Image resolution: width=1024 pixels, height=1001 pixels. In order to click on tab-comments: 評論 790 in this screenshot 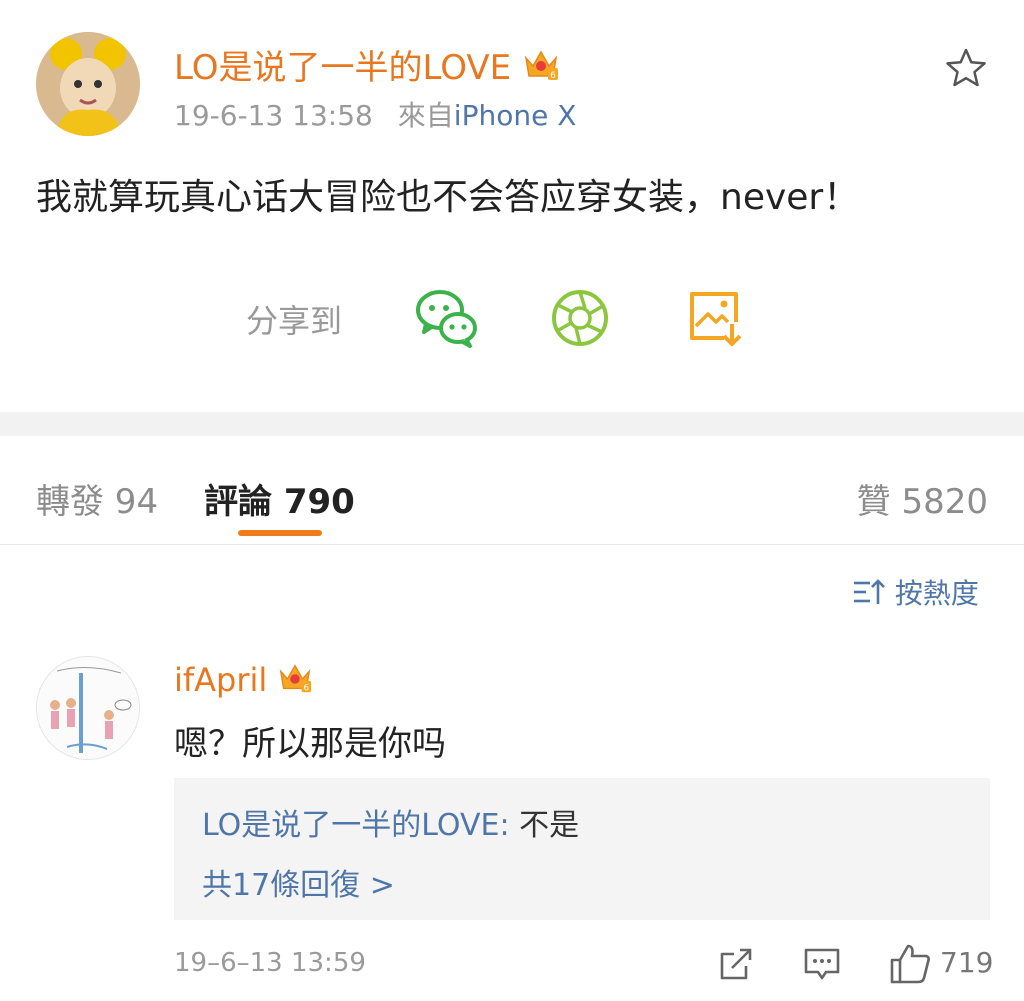, I will do `click(279, 498)`.